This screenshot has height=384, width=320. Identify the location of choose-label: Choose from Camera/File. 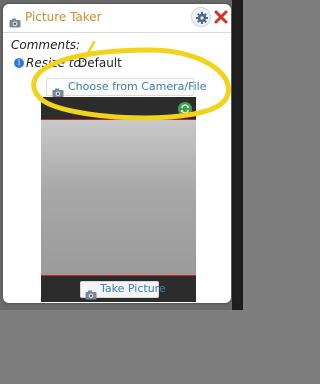
(137, 86).